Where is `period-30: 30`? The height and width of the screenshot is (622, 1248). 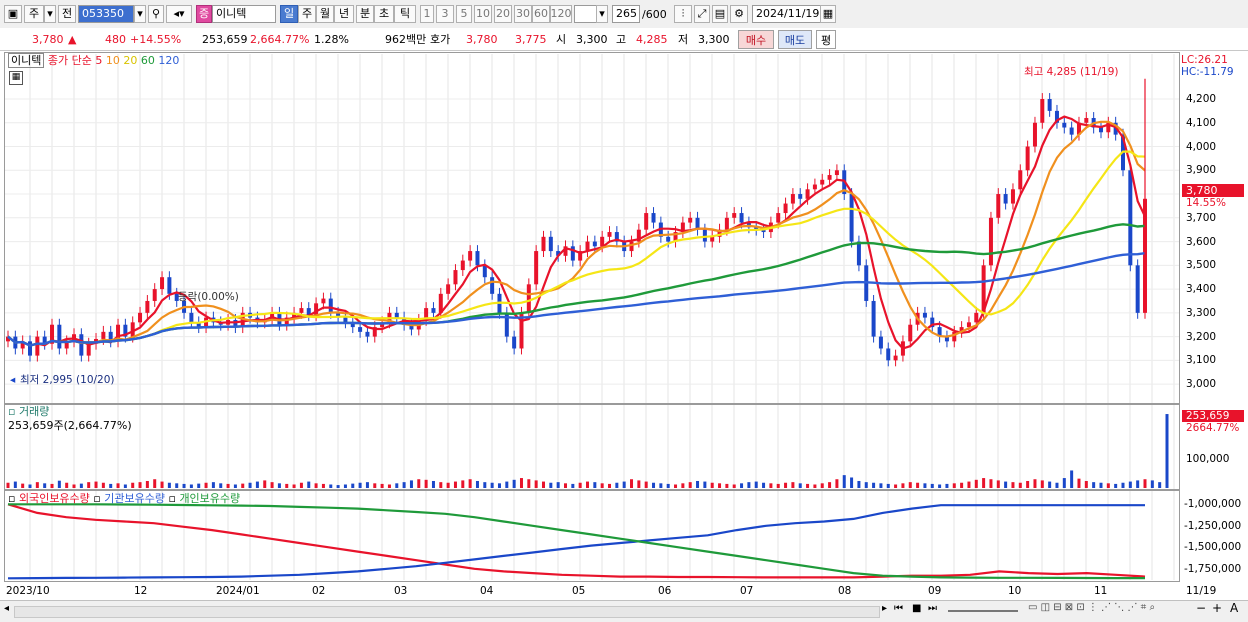 period-30: 30 is located at coordinates (523, 14).